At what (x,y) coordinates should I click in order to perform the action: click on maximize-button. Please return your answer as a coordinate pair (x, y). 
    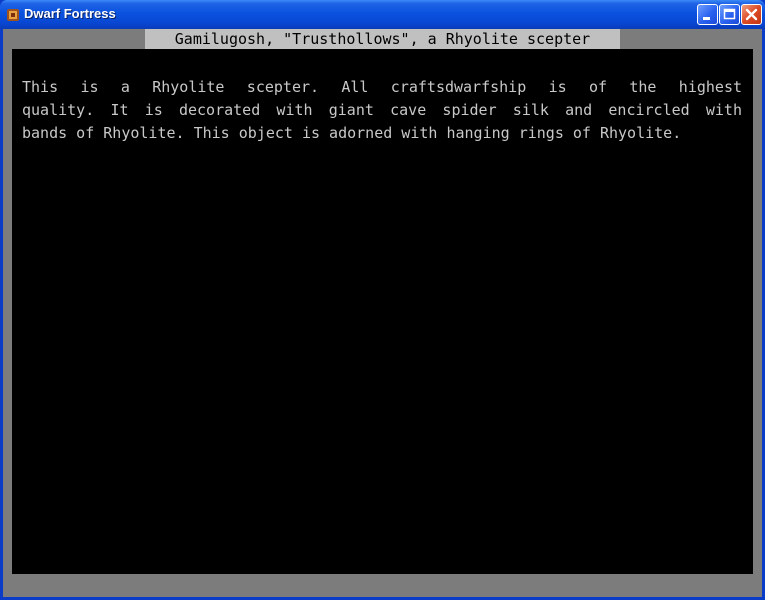
    Looking at the image, I should click on (729, 14).